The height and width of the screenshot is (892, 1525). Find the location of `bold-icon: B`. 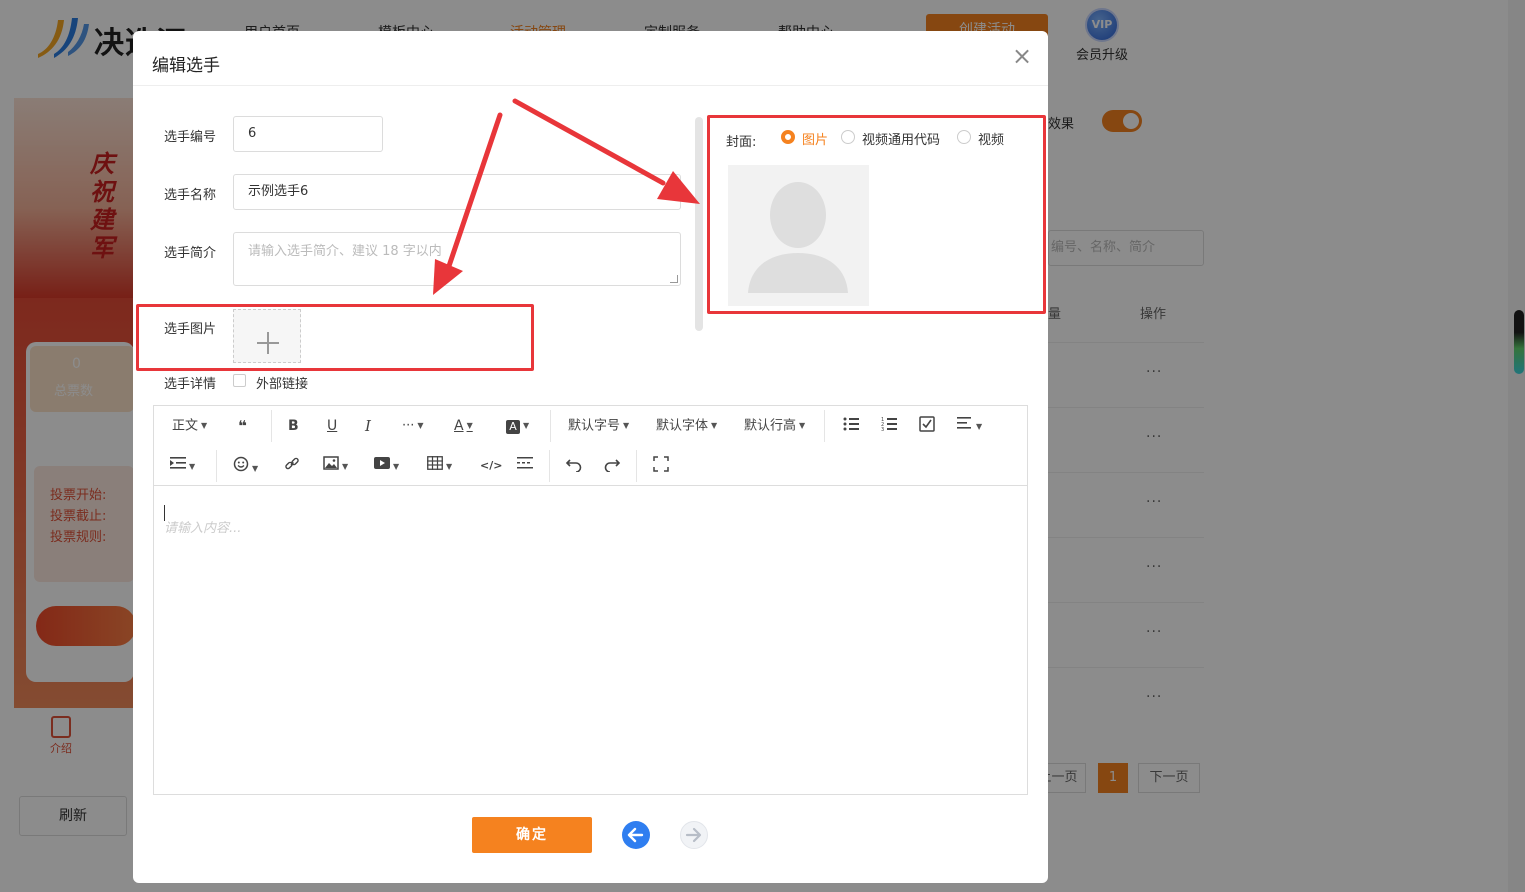

bold-icon: B is located at coordinates (293, 426).